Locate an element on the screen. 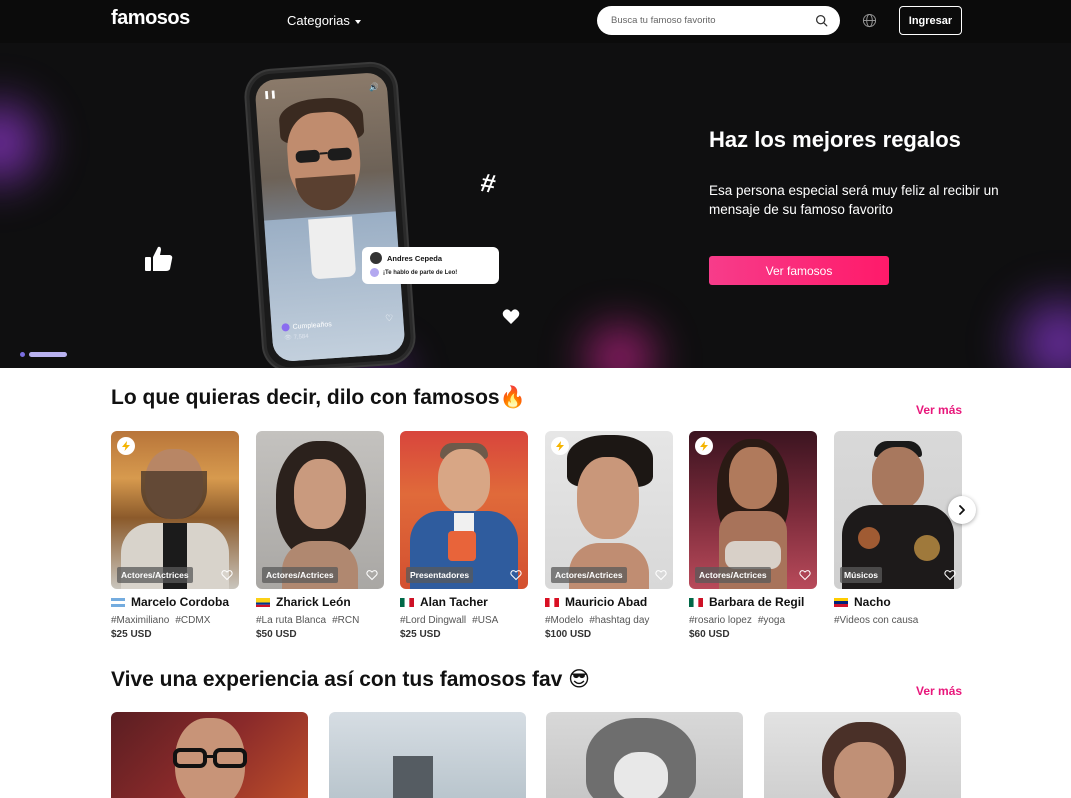 Image resolution: width=1071 pixels, height=798 pixels. occasion-icon is located at coordinates (285, 327).